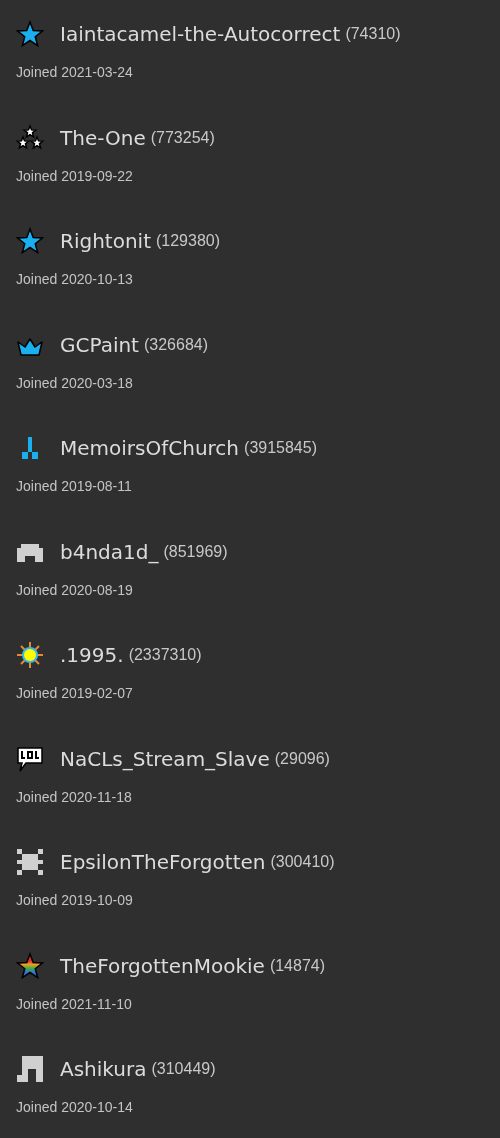  What do you see at coordinates (74, 1107) in the screenshot?
I see `join-date: Joined 2020-10-14` at bounding box center [74, 1107].